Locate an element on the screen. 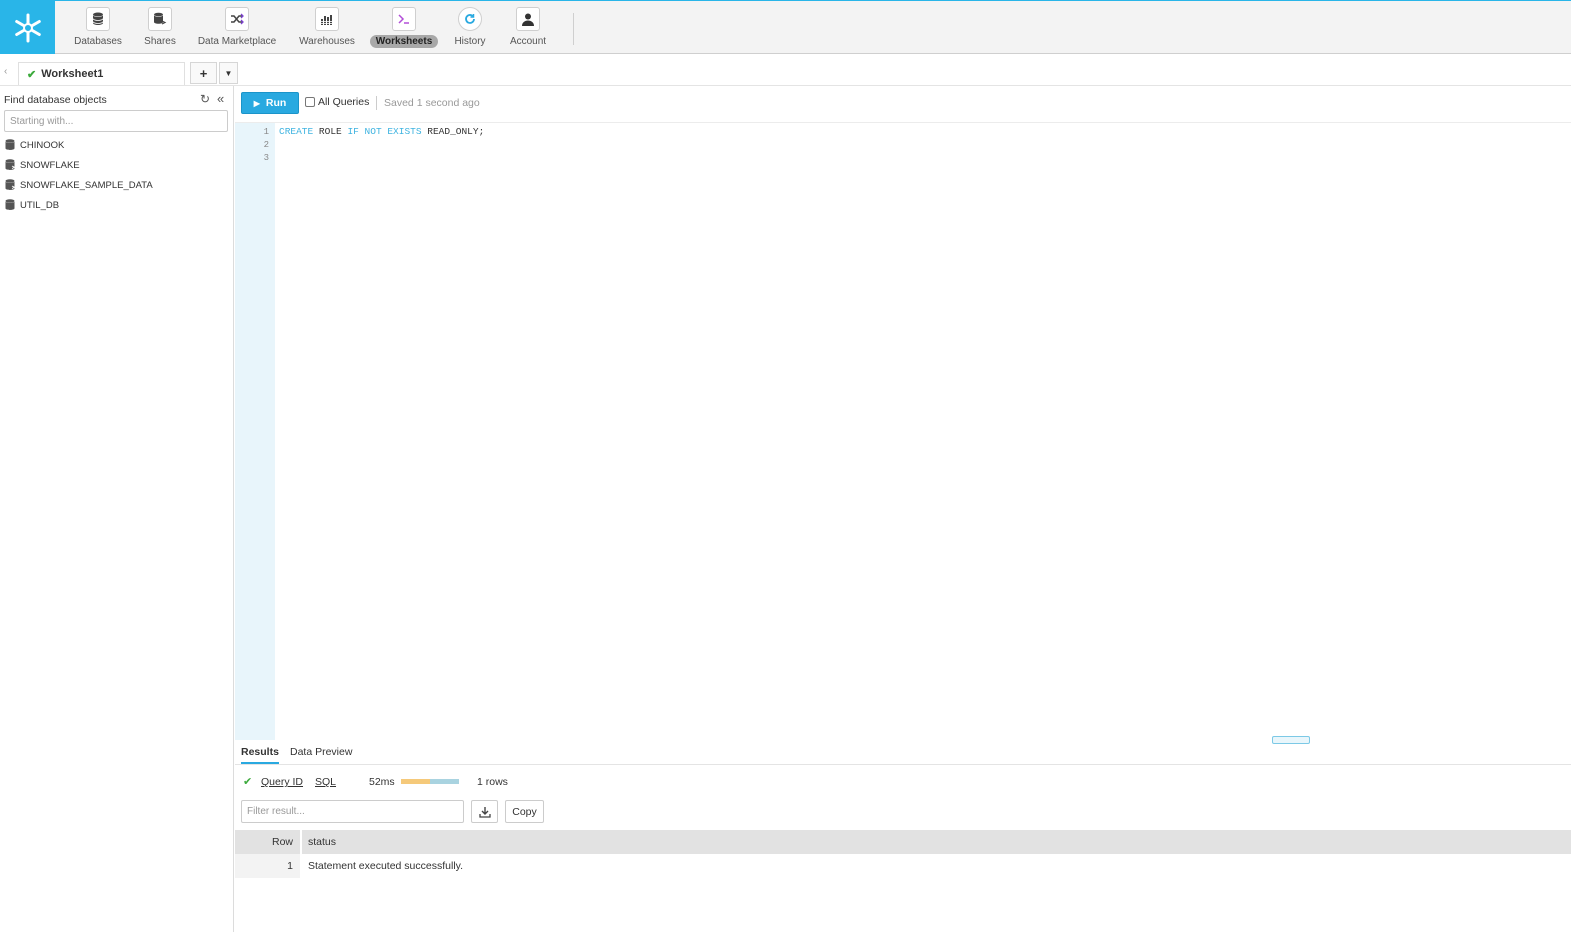  nav-shares: Shares is located at coordinates (160, 27).